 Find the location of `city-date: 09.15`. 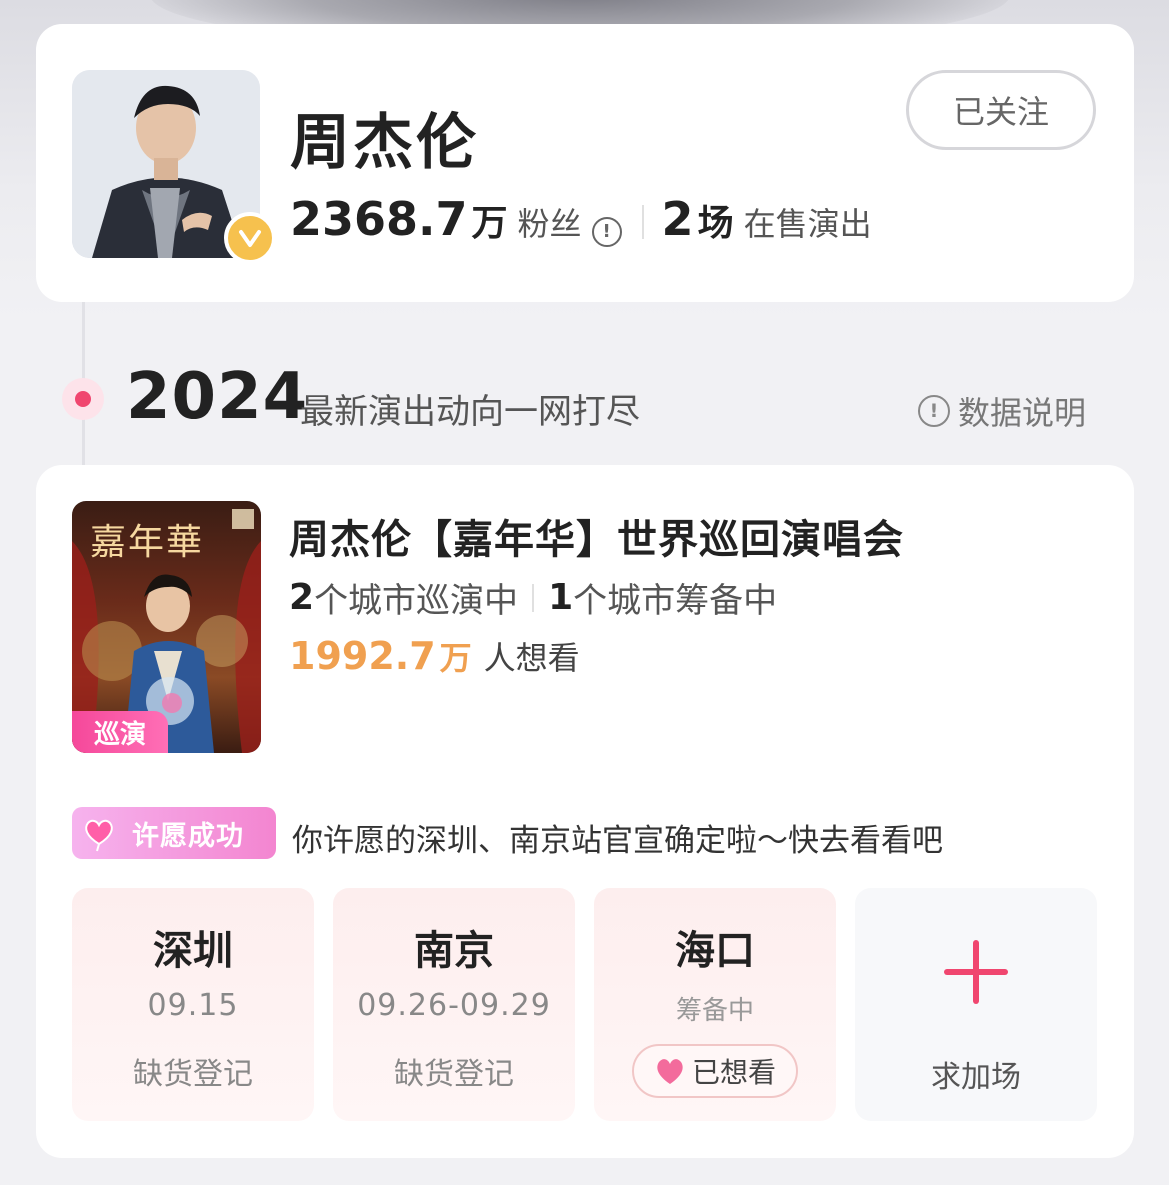

city-date: 09.15 is located at coordinates (193, 1005).